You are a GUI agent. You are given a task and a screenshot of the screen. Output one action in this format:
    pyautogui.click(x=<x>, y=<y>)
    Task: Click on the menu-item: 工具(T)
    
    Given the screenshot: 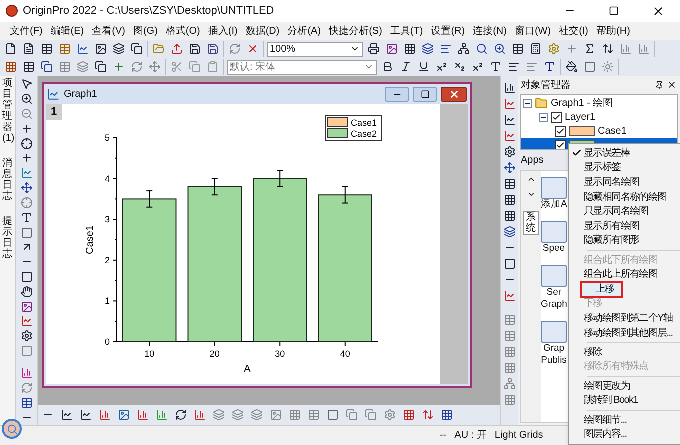 What is the action you would take?
    pyautogui.click(x=407, y=31)
    